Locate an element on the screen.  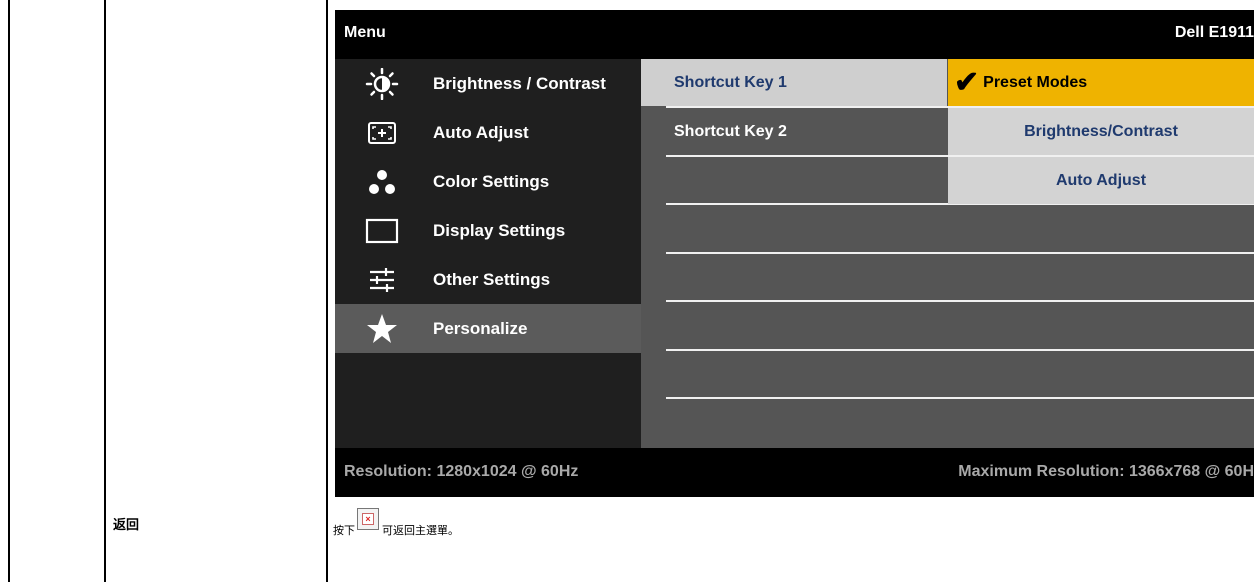
menu-item-label: Other Settings is located at coordinates (492, 279).